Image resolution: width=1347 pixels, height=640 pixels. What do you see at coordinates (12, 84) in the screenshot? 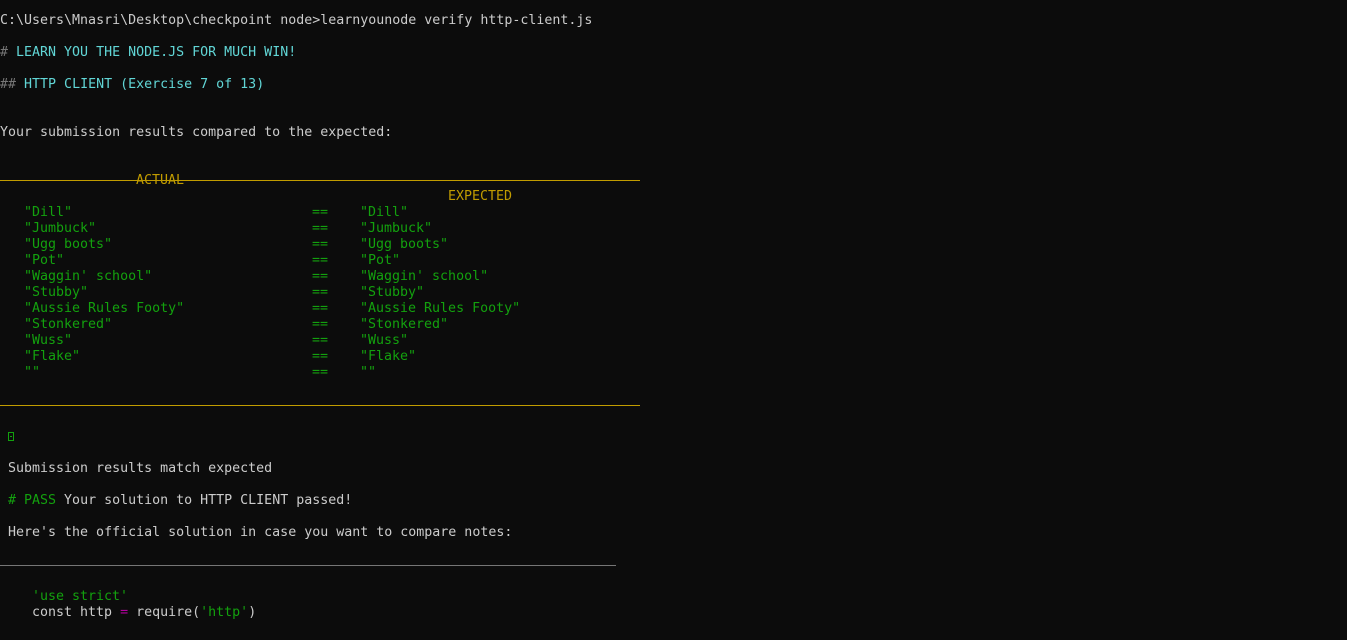
I see `exercise-hash: ##` at bounding box center [12, 84].